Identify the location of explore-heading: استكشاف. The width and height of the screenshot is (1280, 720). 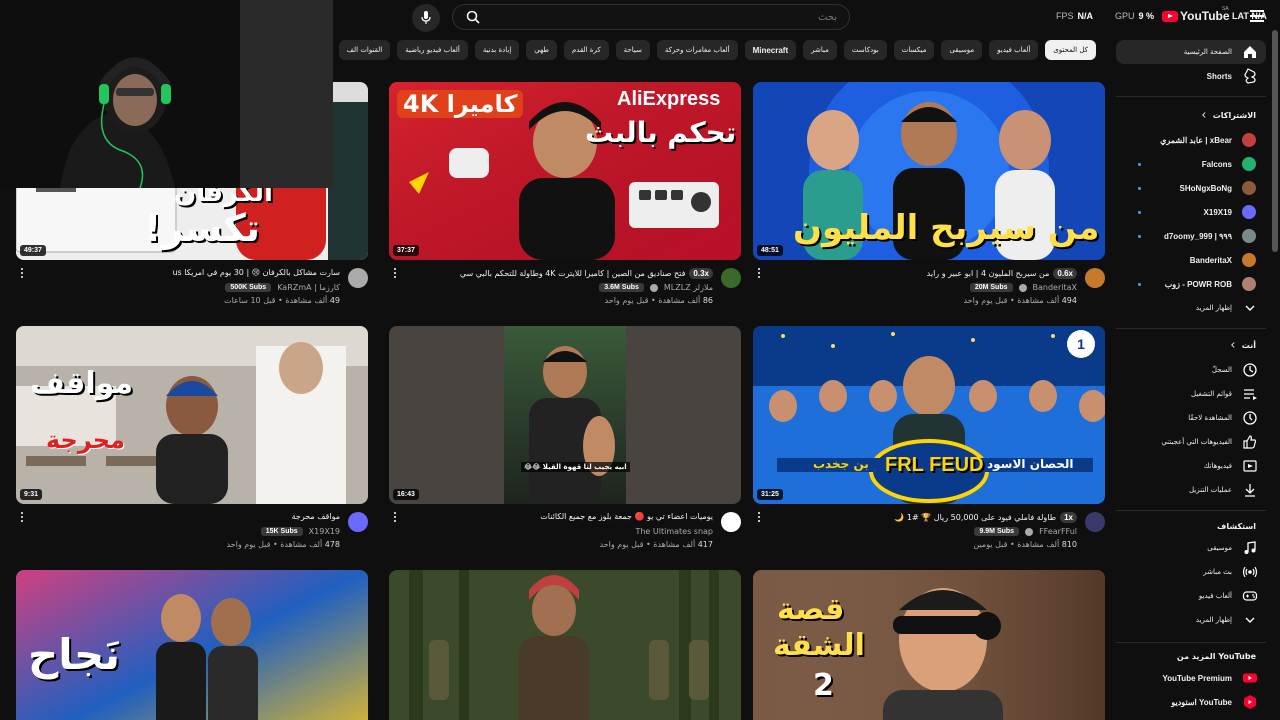
(1236, 526).